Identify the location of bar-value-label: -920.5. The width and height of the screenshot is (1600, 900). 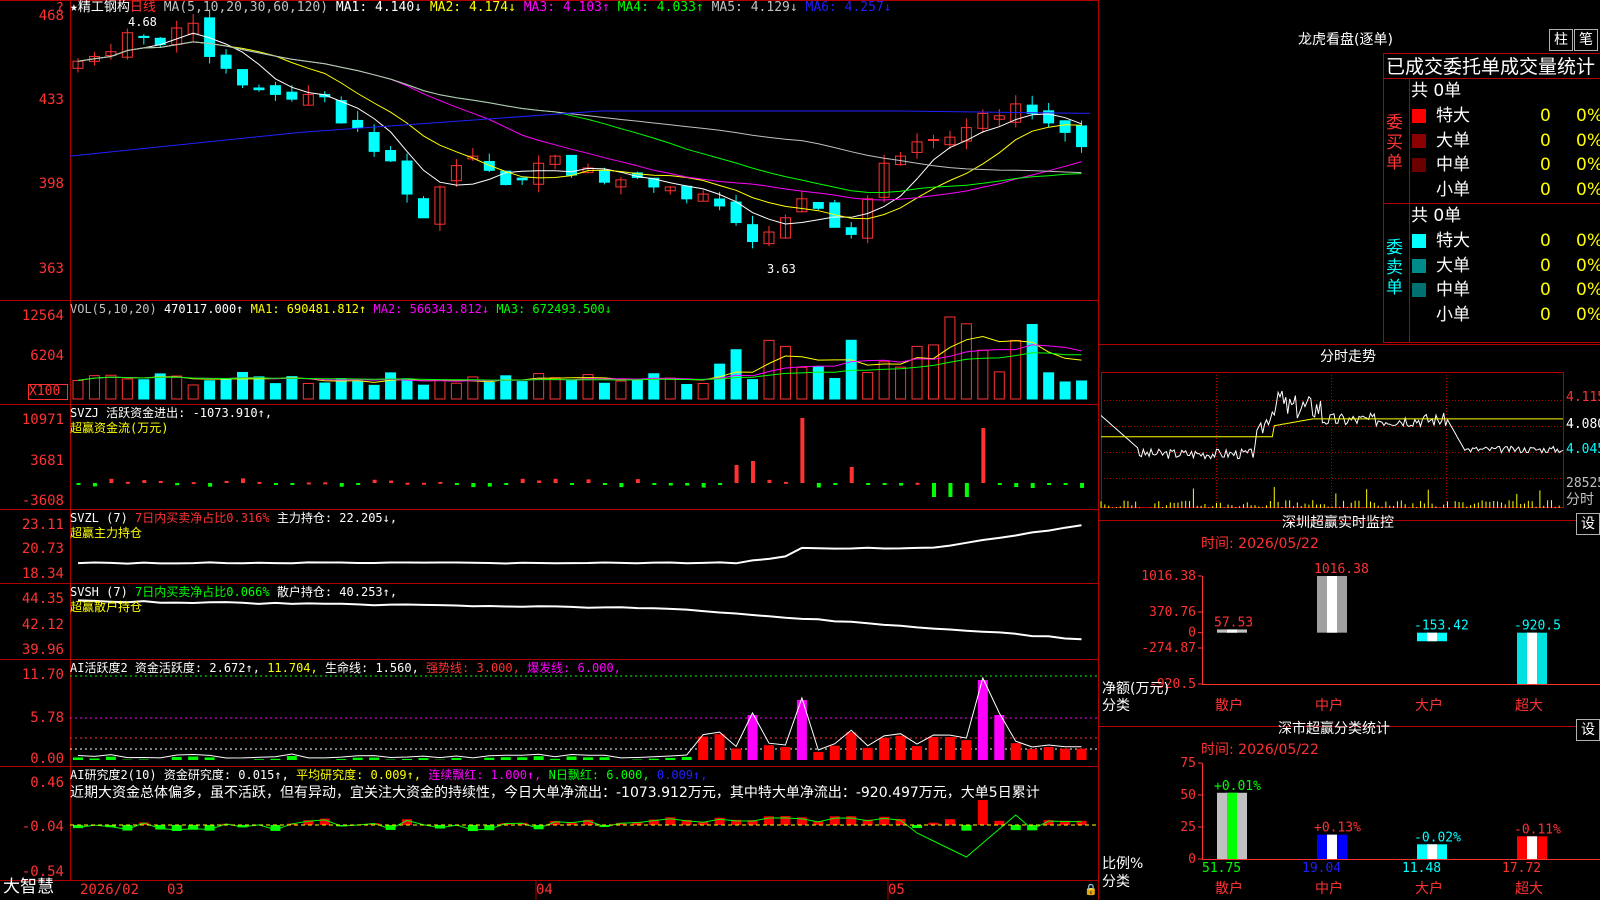
(1537, 626).